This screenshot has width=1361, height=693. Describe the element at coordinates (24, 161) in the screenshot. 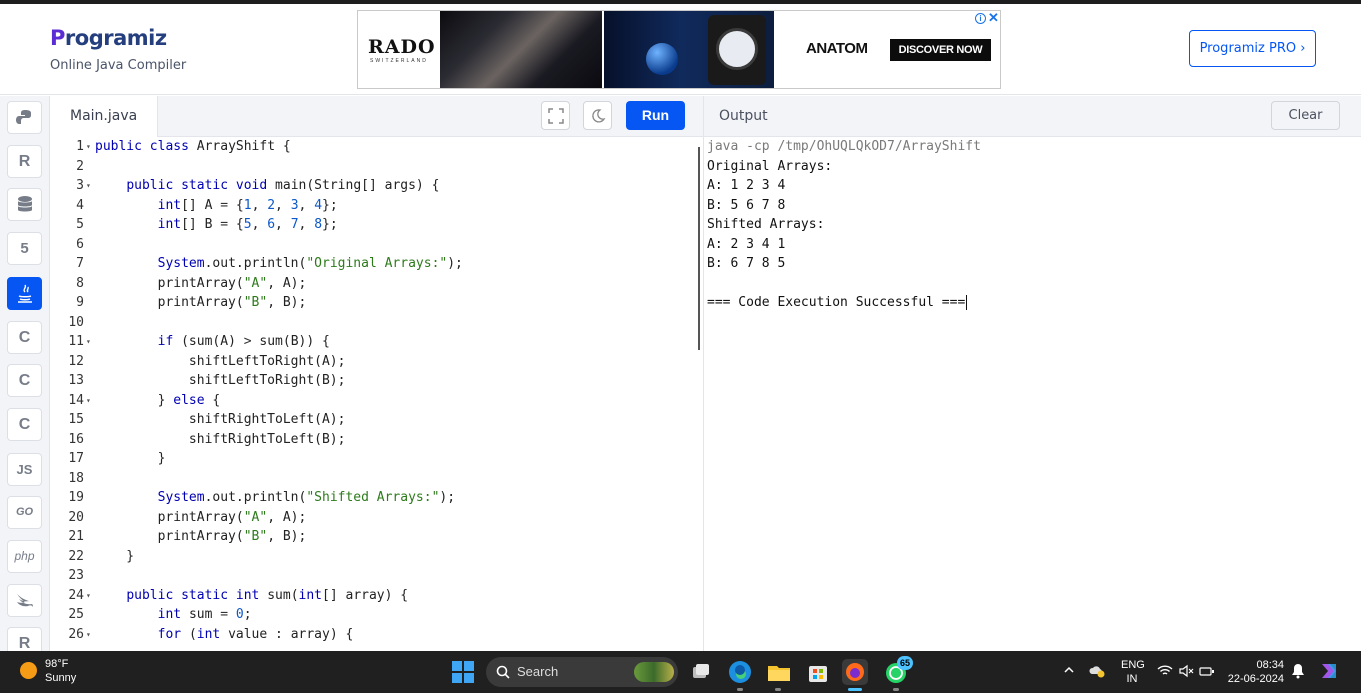

I see `r-icon: R` at that location.